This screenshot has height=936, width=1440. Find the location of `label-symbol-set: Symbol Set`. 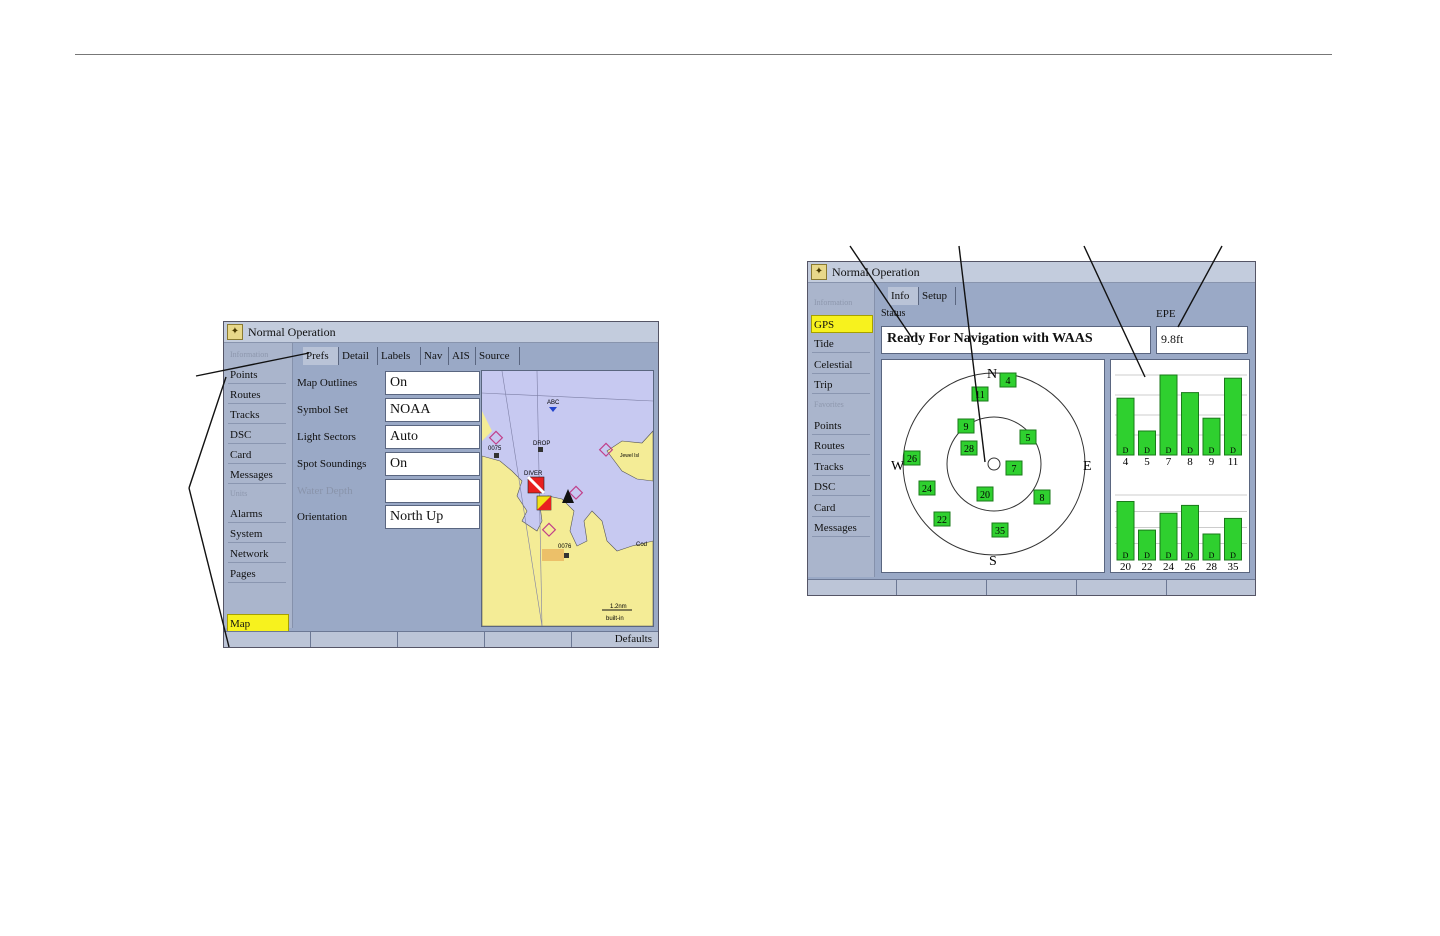

label-symbol-set: Symbol Set is located at coordinates (323, 410).